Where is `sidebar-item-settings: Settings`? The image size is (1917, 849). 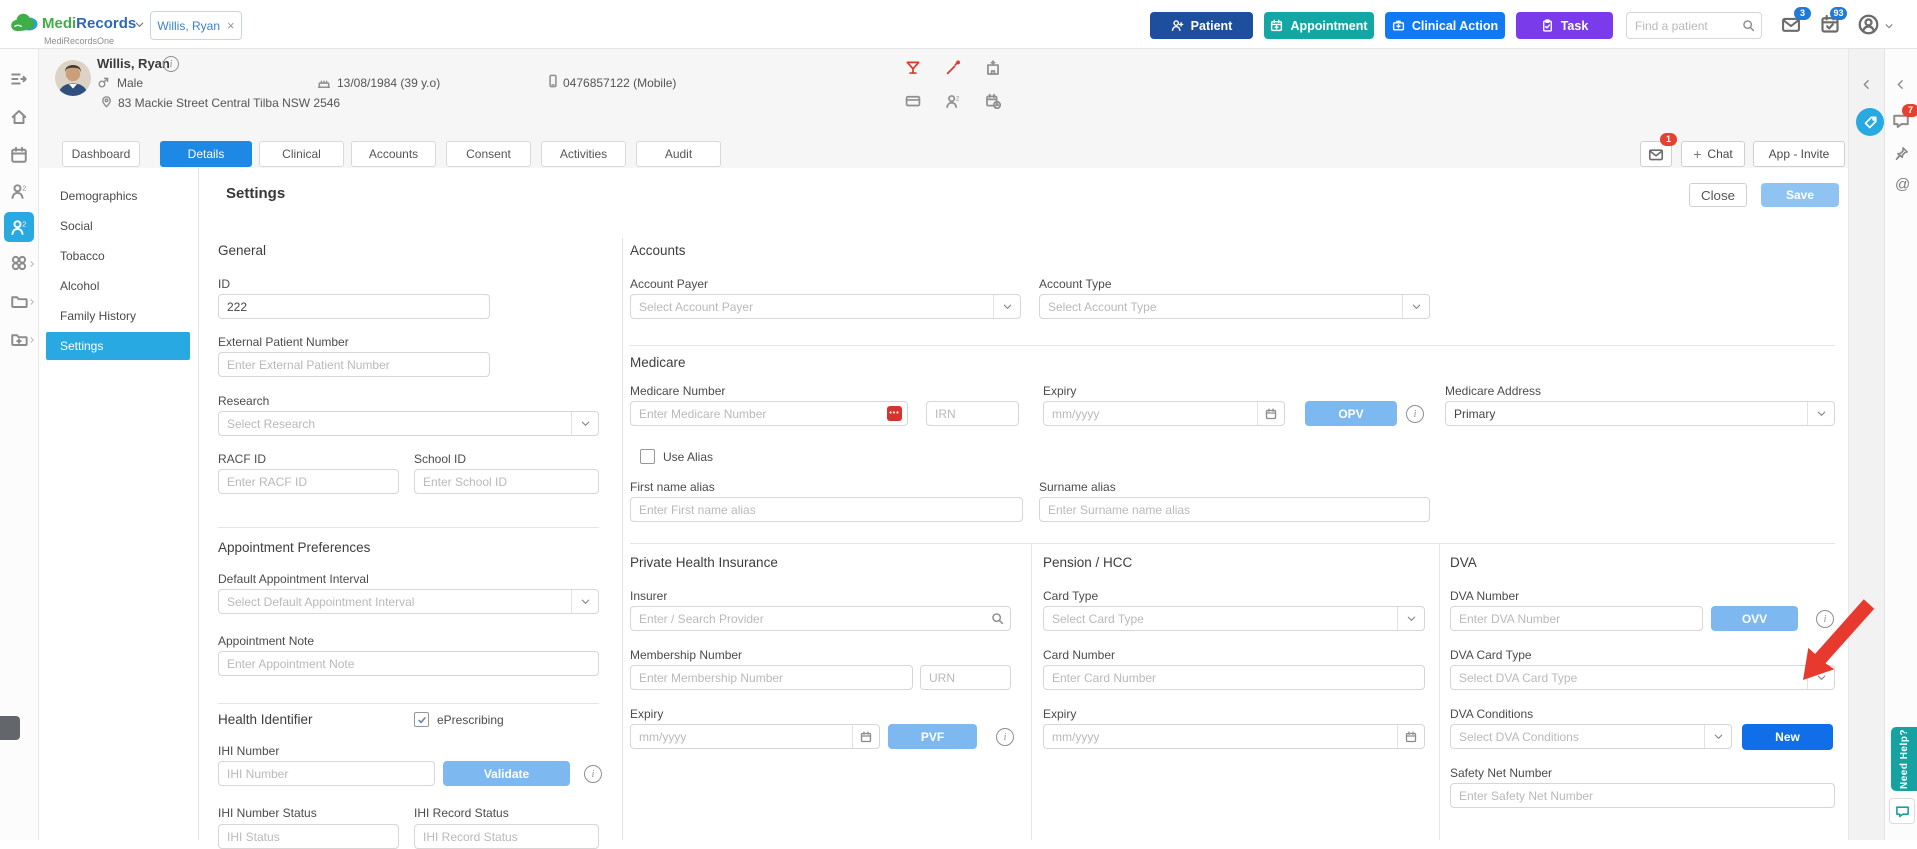 sidebar-item-settings: Settings is located at coordinates (118, 346).